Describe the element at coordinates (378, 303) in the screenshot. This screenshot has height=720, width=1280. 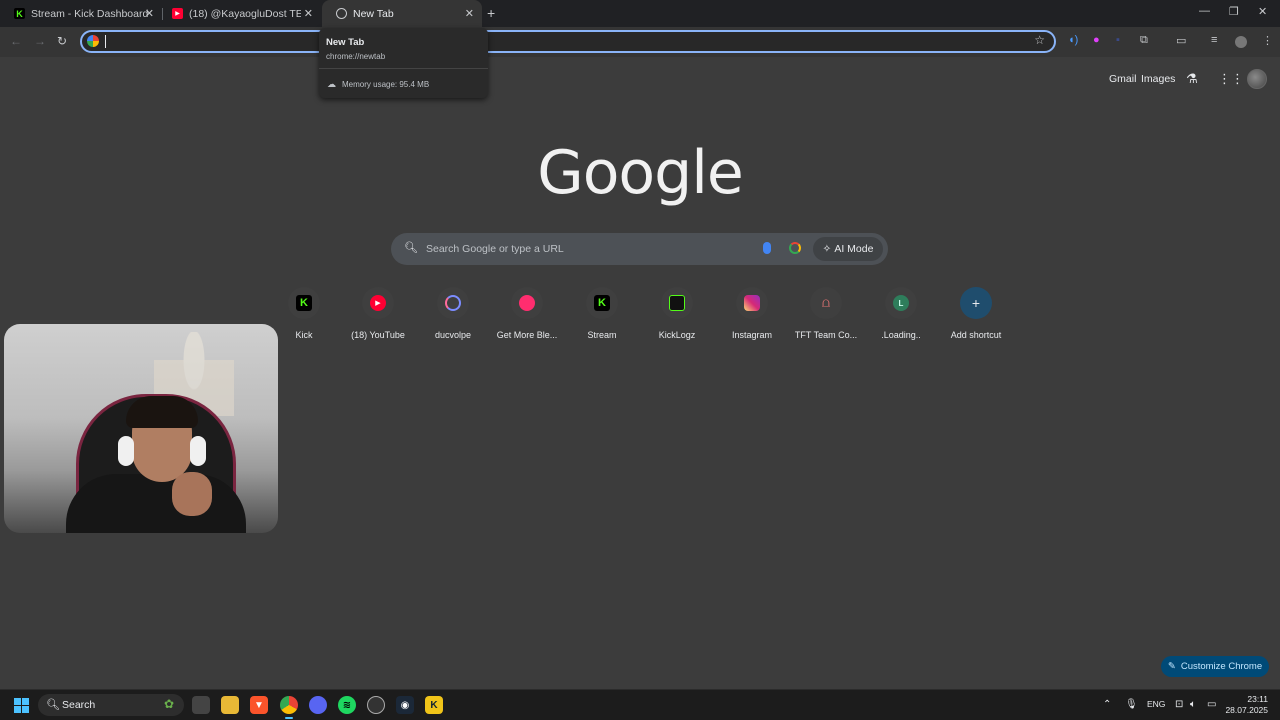
I see `shortcut-tile: ▶` at that location.